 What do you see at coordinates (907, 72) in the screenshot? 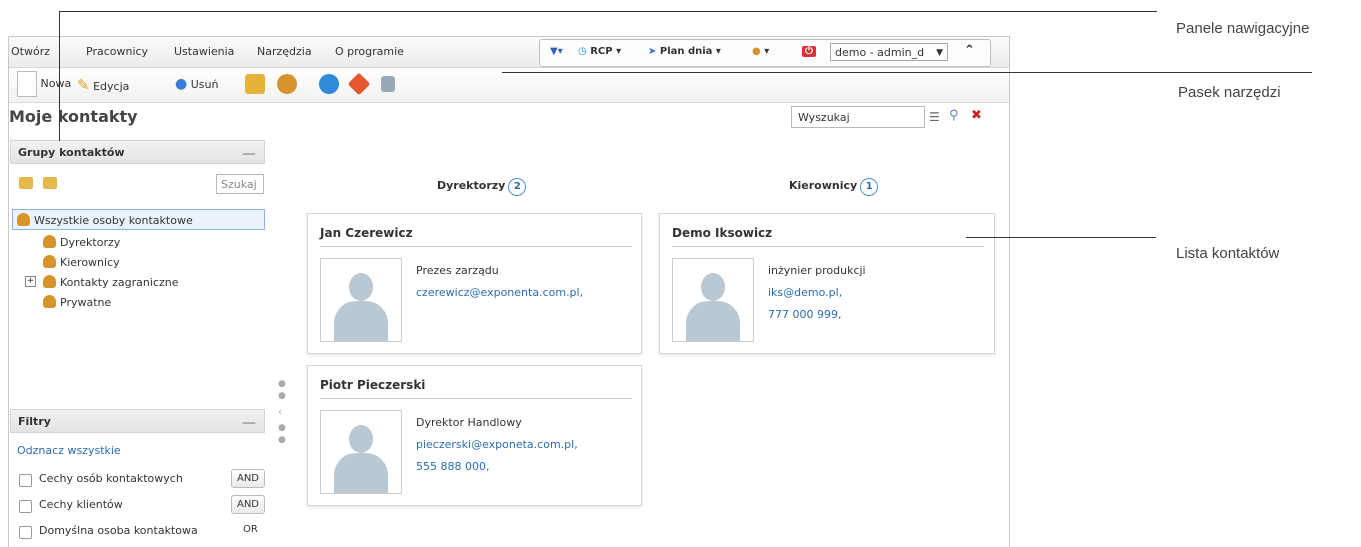
I see `callout-line-toolbar` at bounding box center [907, 72].